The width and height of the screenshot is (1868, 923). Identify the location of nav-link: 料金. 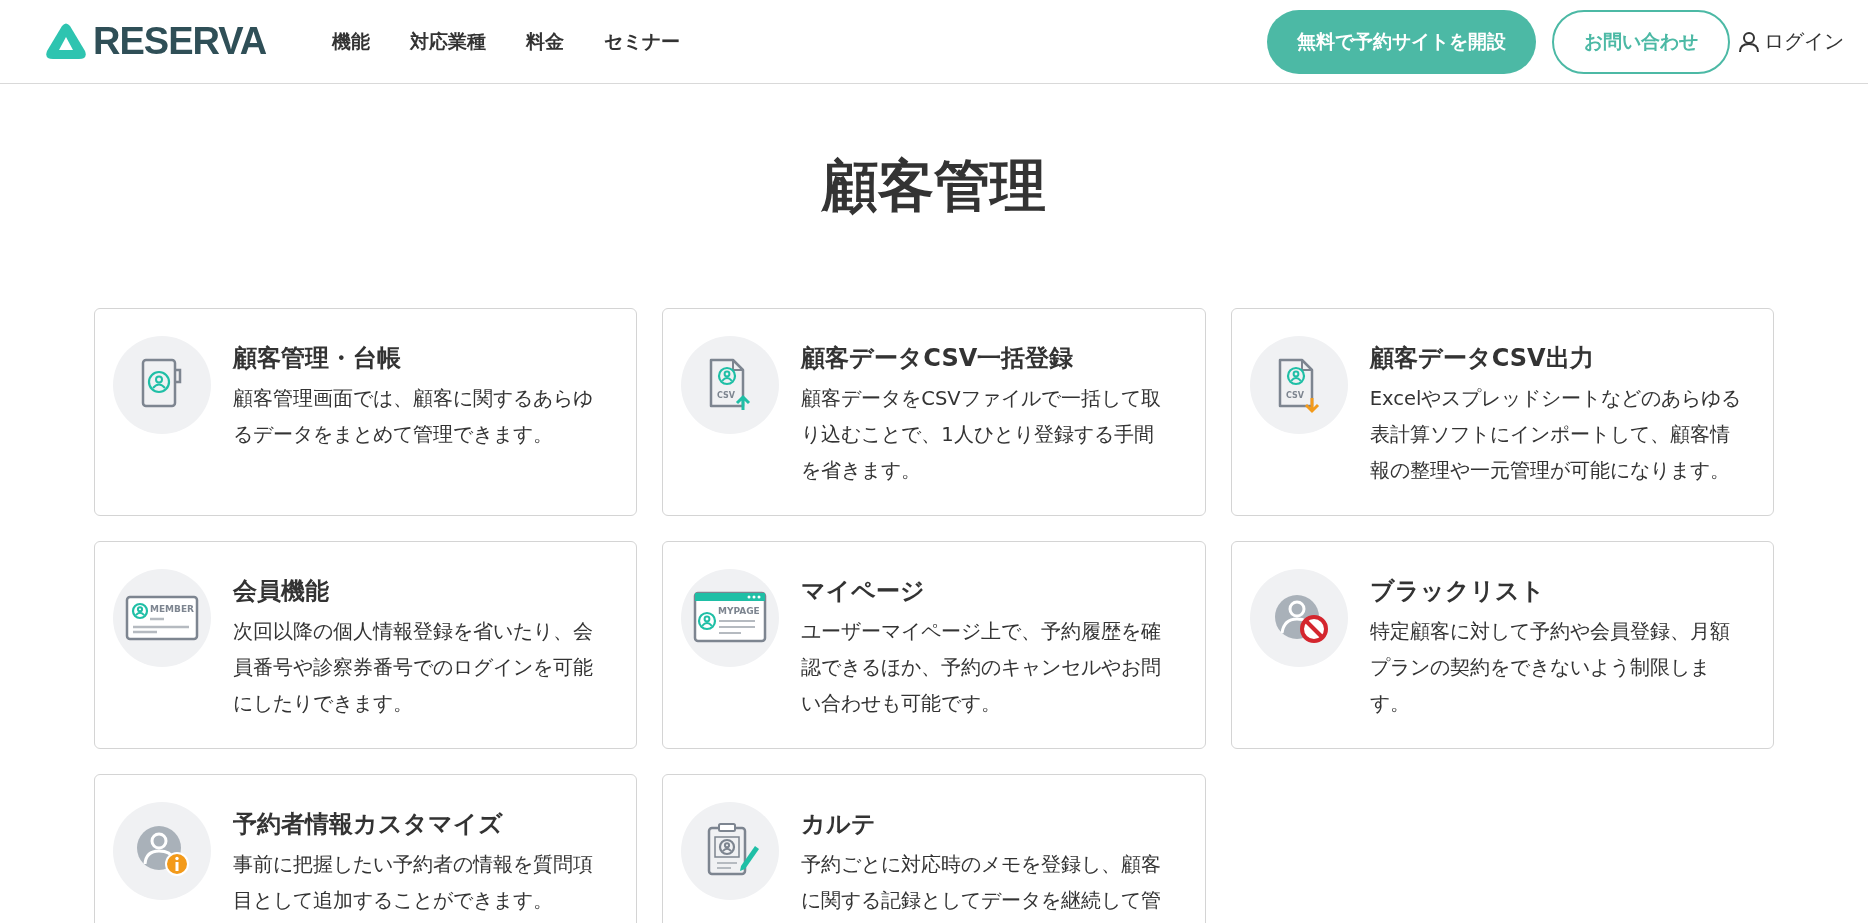
(545, 41).